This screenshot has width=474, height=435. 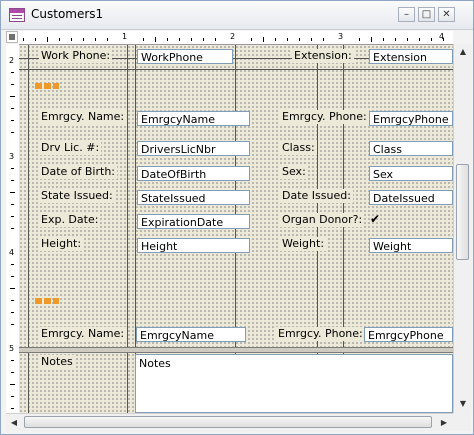 I want to click on height-label: Height:, so click(x=61, y=244).